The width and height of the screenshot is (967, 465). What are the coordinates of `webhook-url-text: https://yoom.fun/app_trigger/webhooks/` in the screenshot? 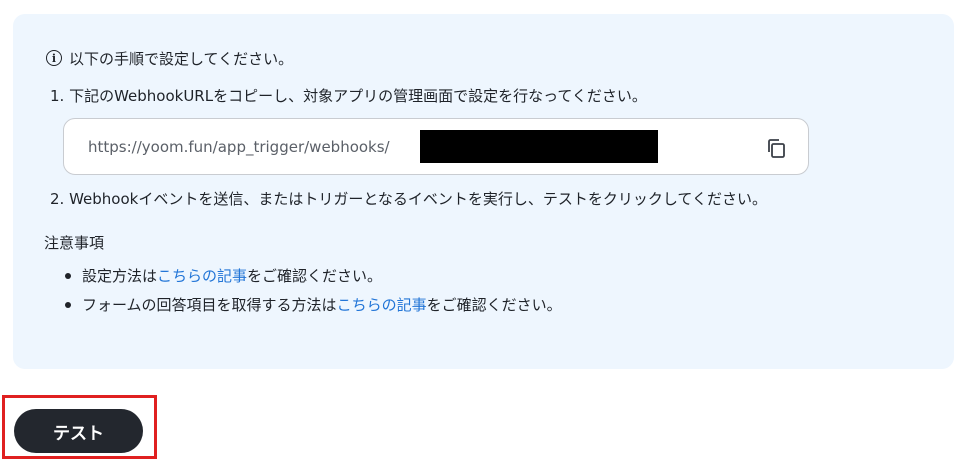 It's located at (239, 147).